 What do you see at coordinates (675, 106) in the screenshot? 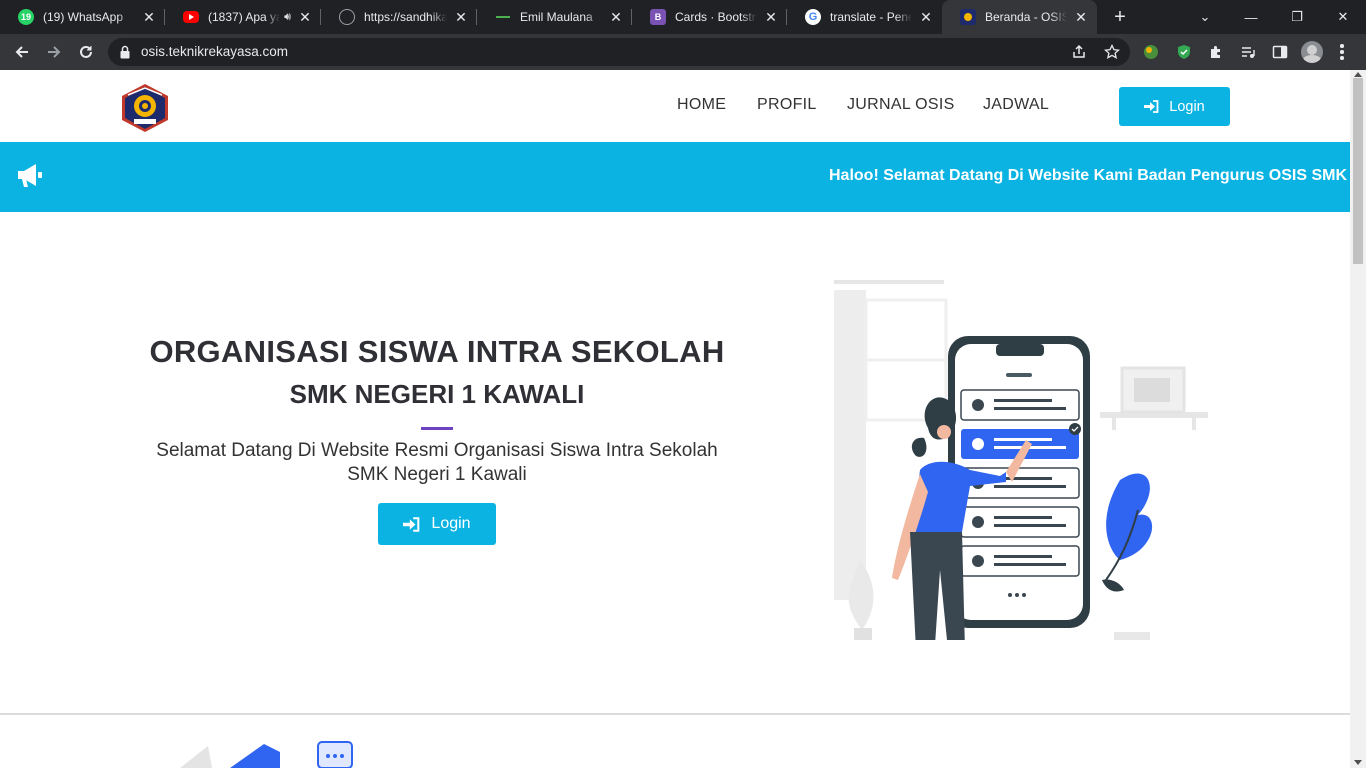
I see `site-navbar: HOME PROFIL JURNAL OSIS JADWAL Login` at bounding box center [675, 106].